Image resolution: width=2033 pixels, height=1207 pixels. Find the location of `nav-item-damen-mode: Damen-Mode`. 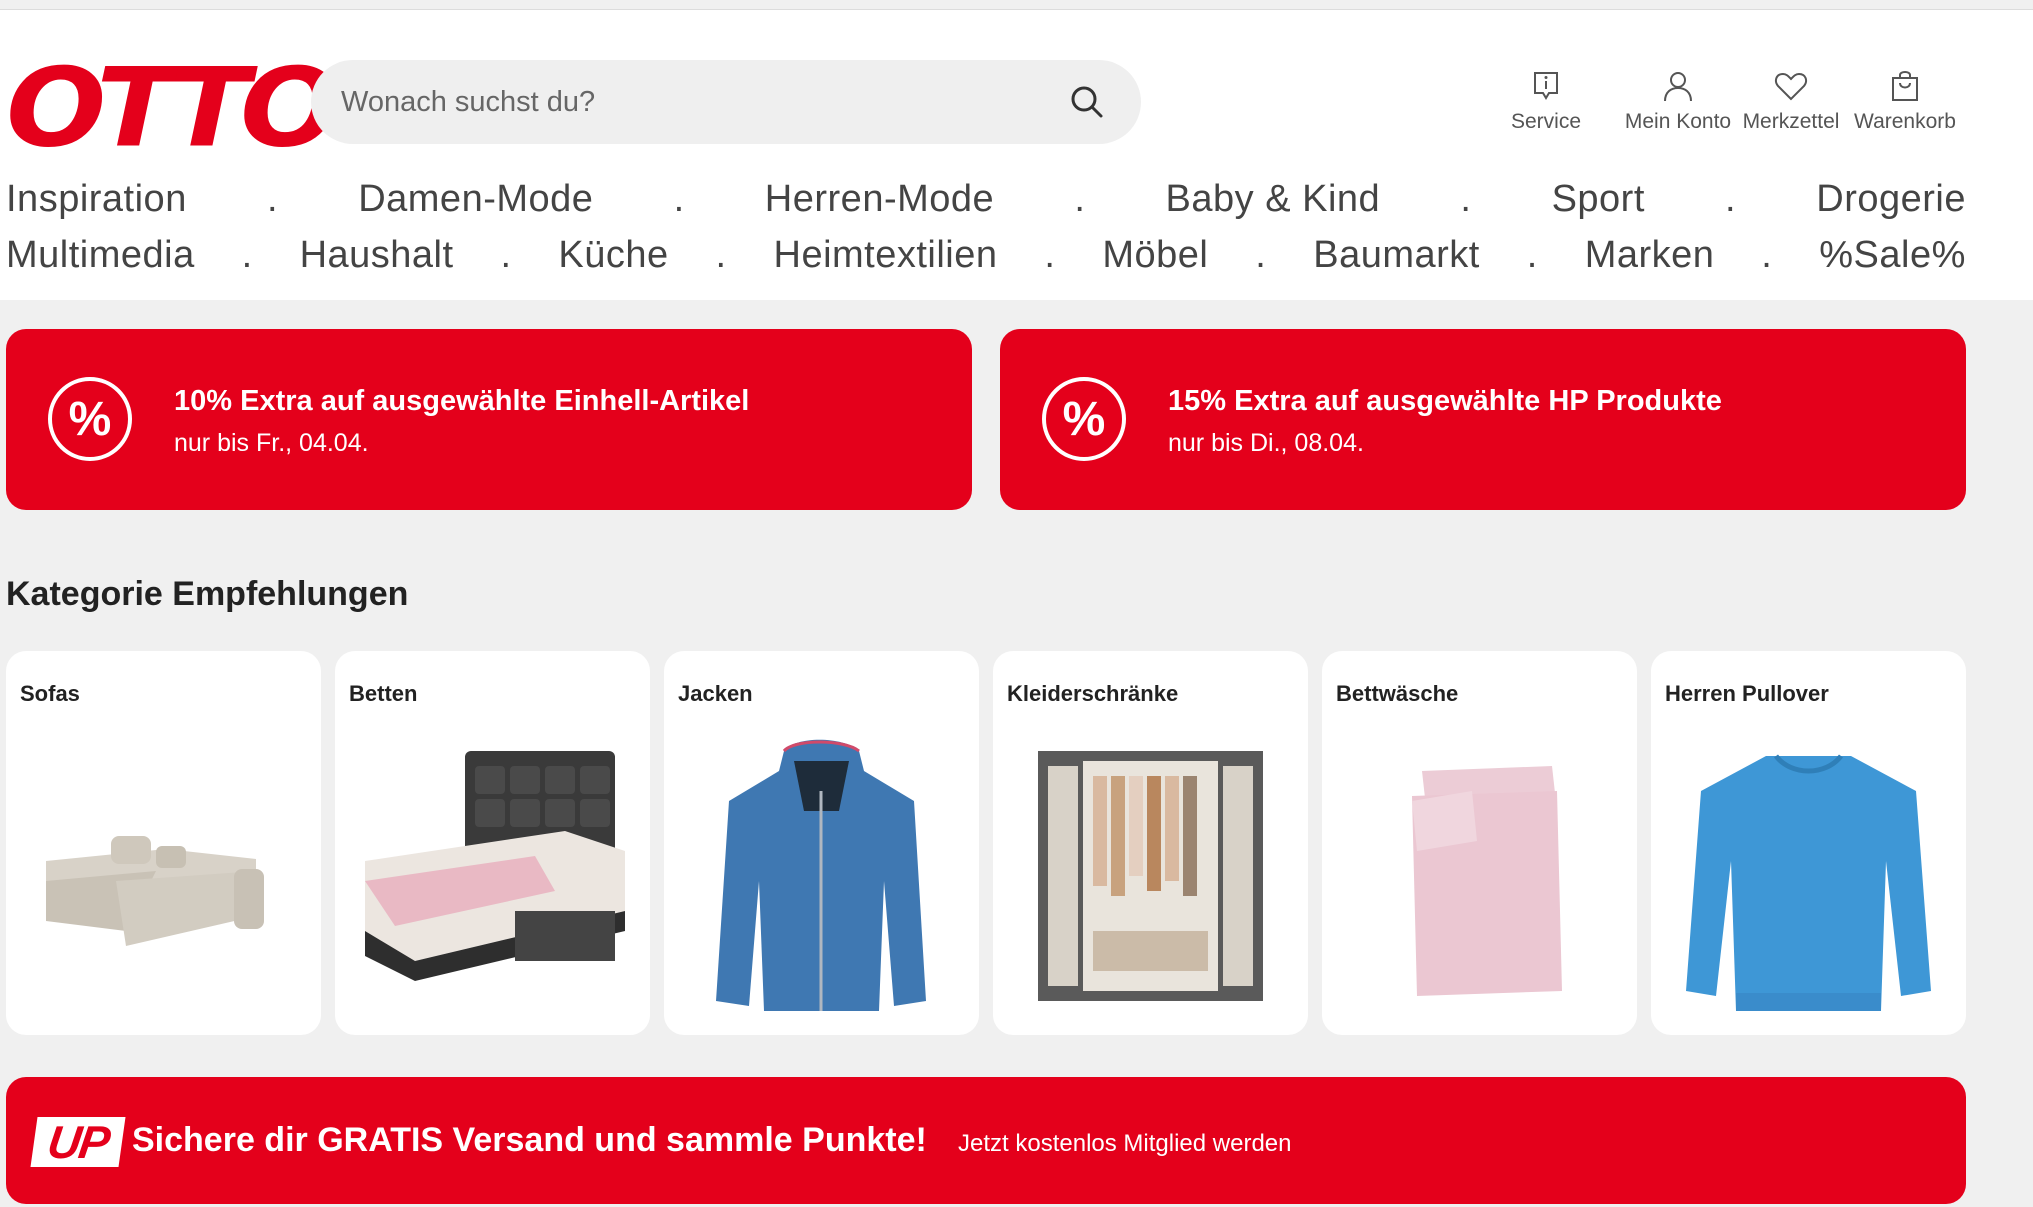

nav-item-damen-mode: Damen-Mode is located at coordinates (475, 199).